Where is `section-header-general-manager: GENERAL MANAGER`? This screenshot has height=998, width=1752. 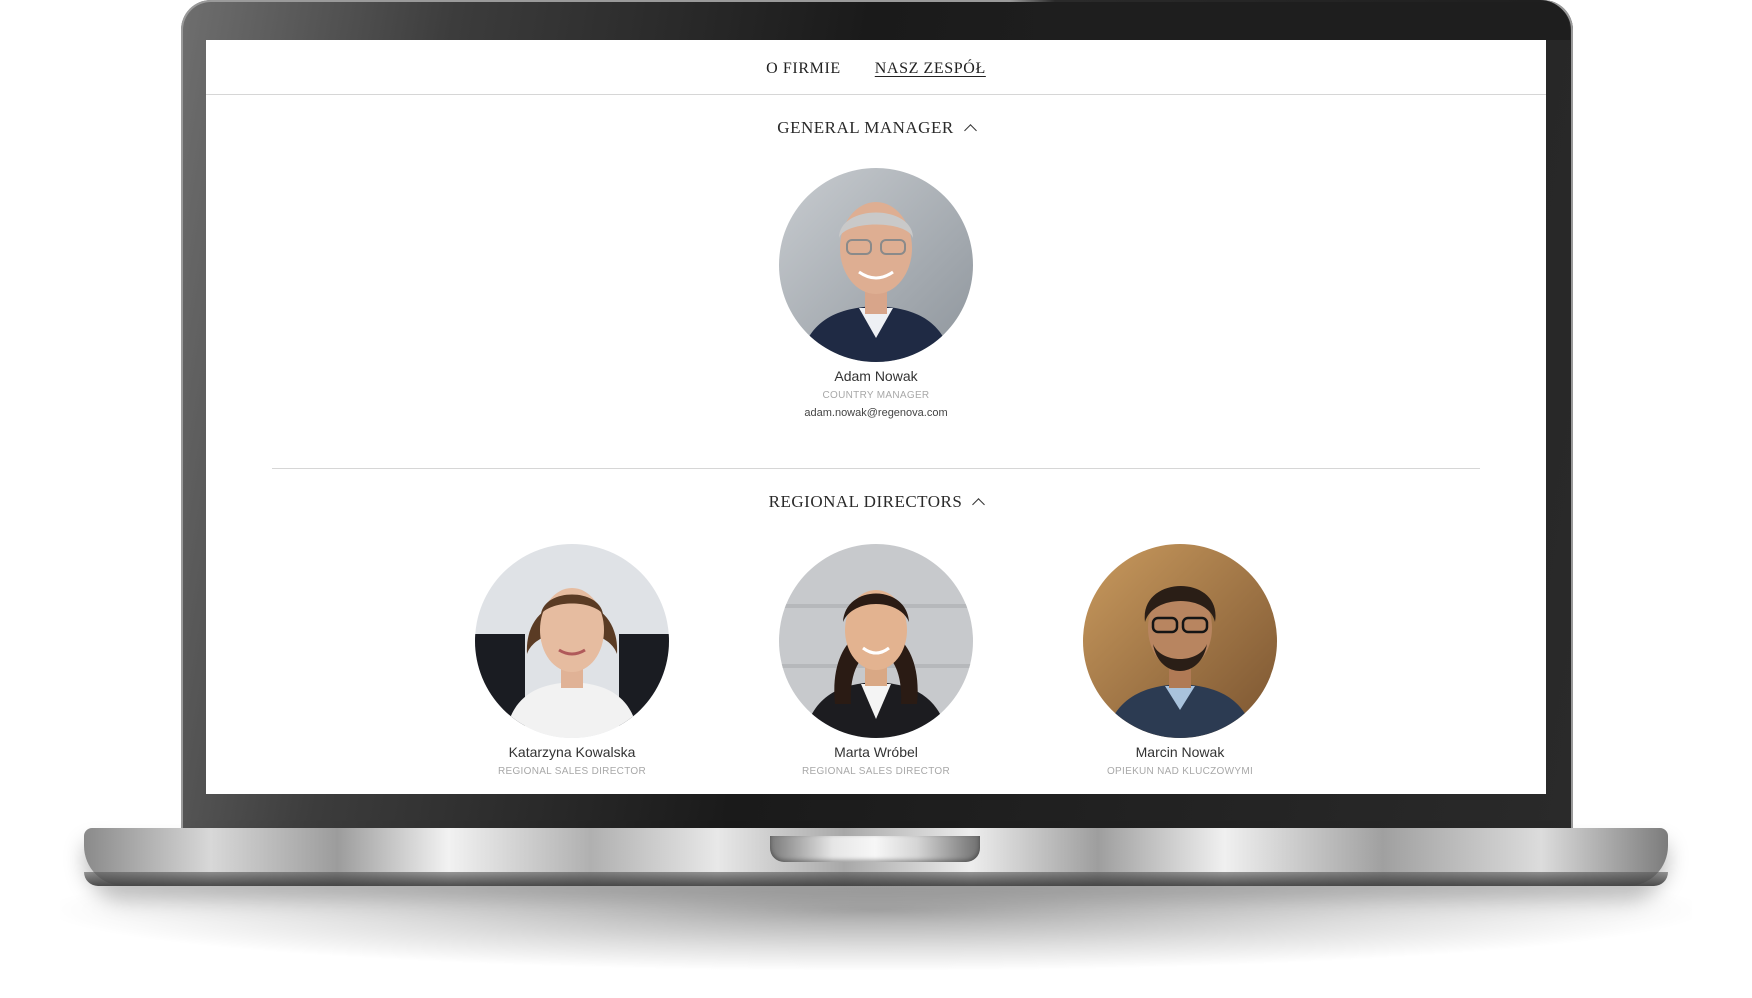 section-header-general-manager: GENERAL MANAGER is located at coordinates (876, 128).